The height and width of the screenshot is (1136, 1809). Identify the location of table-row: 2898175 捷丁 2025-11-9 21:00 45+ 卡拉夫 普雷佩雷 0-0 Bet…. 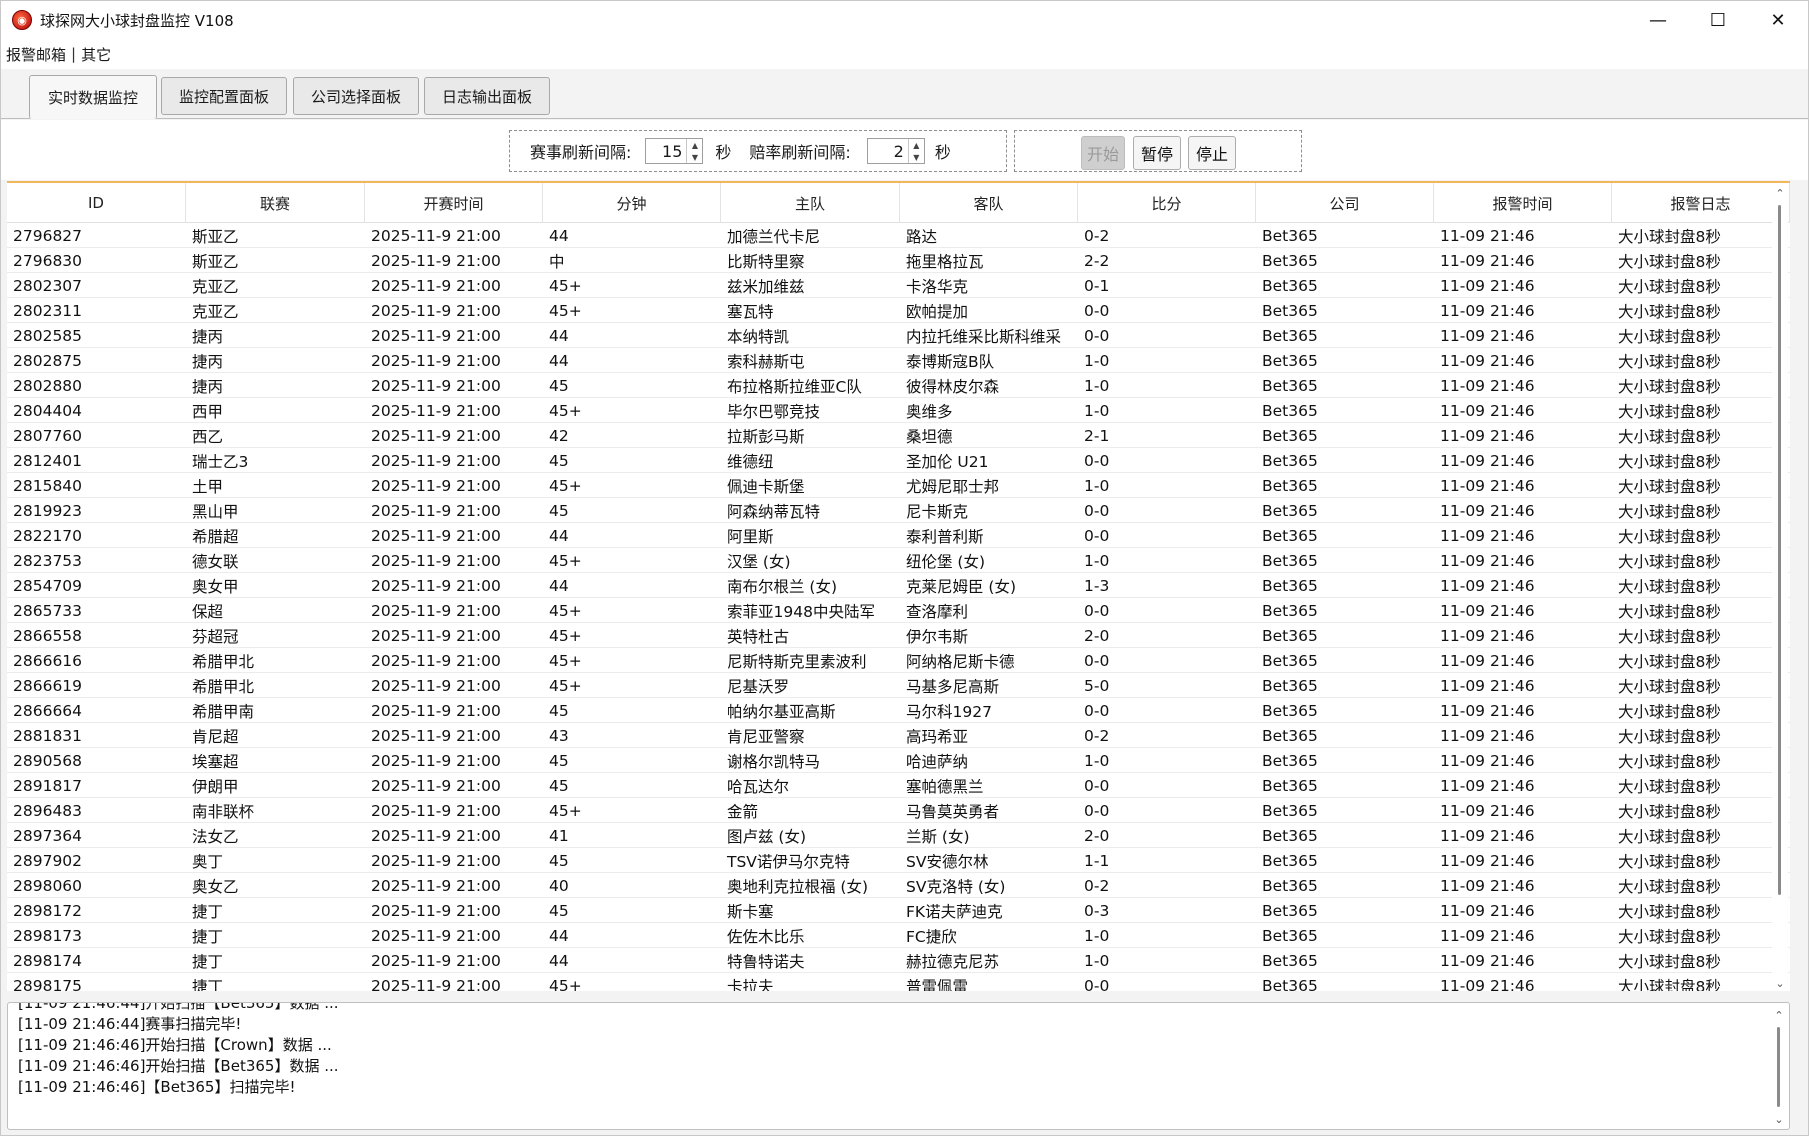
(898, 982).